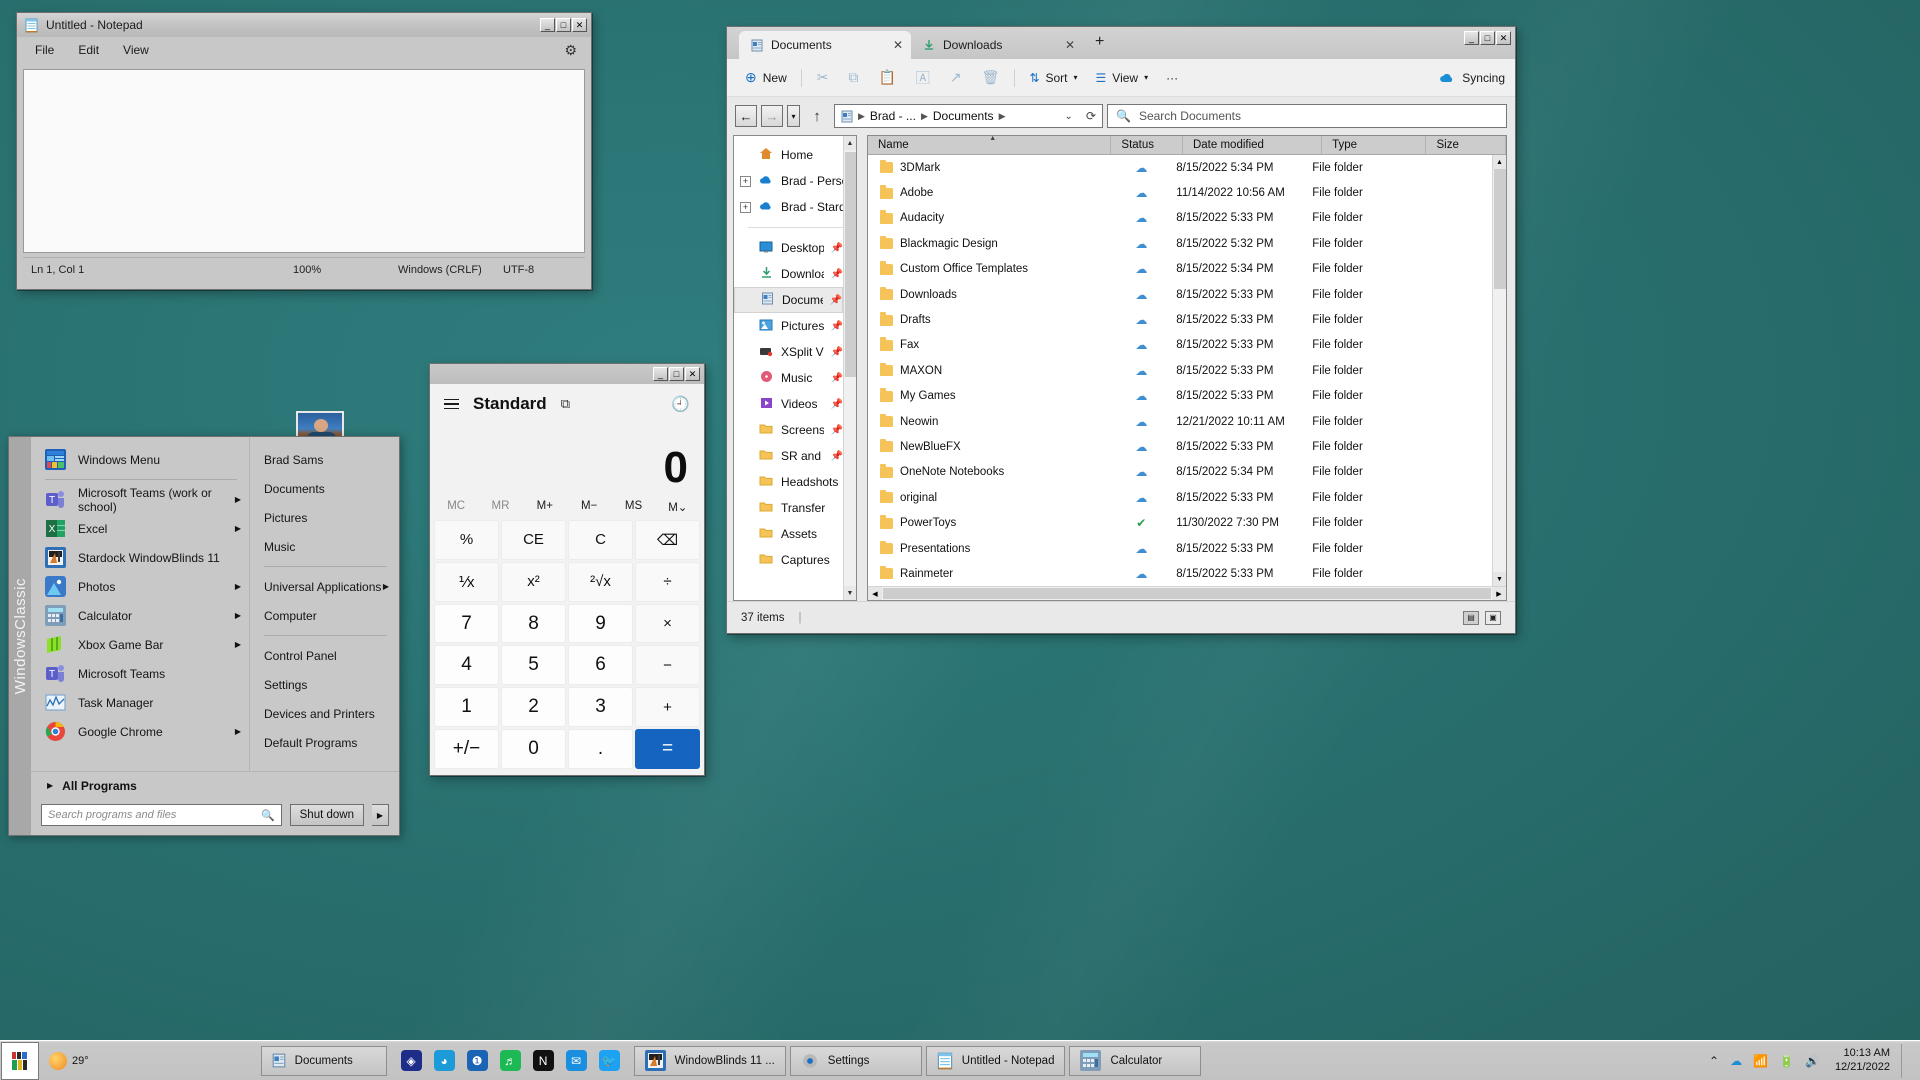 The height and width of the screenshot is (1080, 1920). What do you see at coordinates (1499, 579) in the screenshot?
I see `scroll-down-icon: ▼` at bounding box center [1499, 579].